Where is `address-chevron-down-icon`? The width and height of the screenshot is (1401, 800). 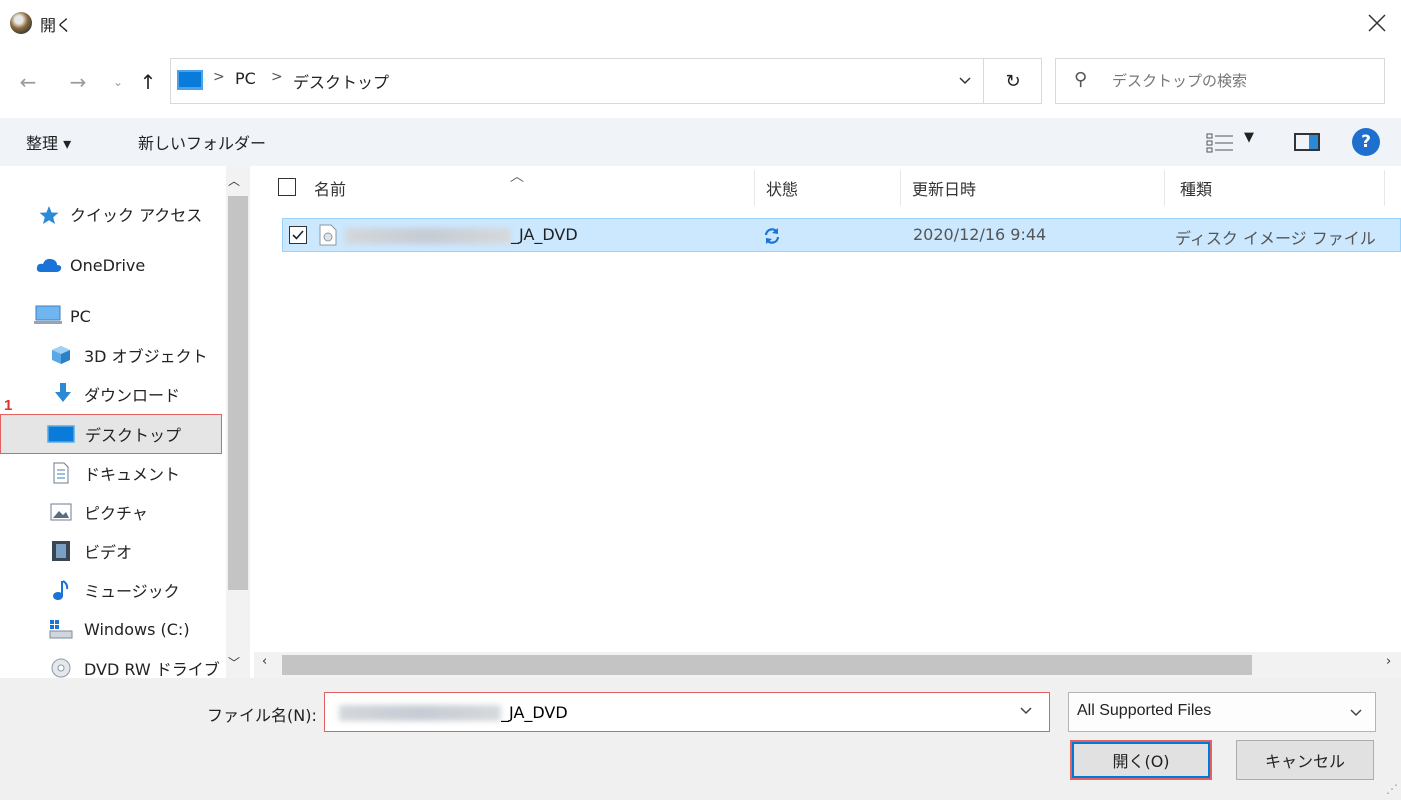 address-chevron-down-icon is located at coordinates (965, 81).